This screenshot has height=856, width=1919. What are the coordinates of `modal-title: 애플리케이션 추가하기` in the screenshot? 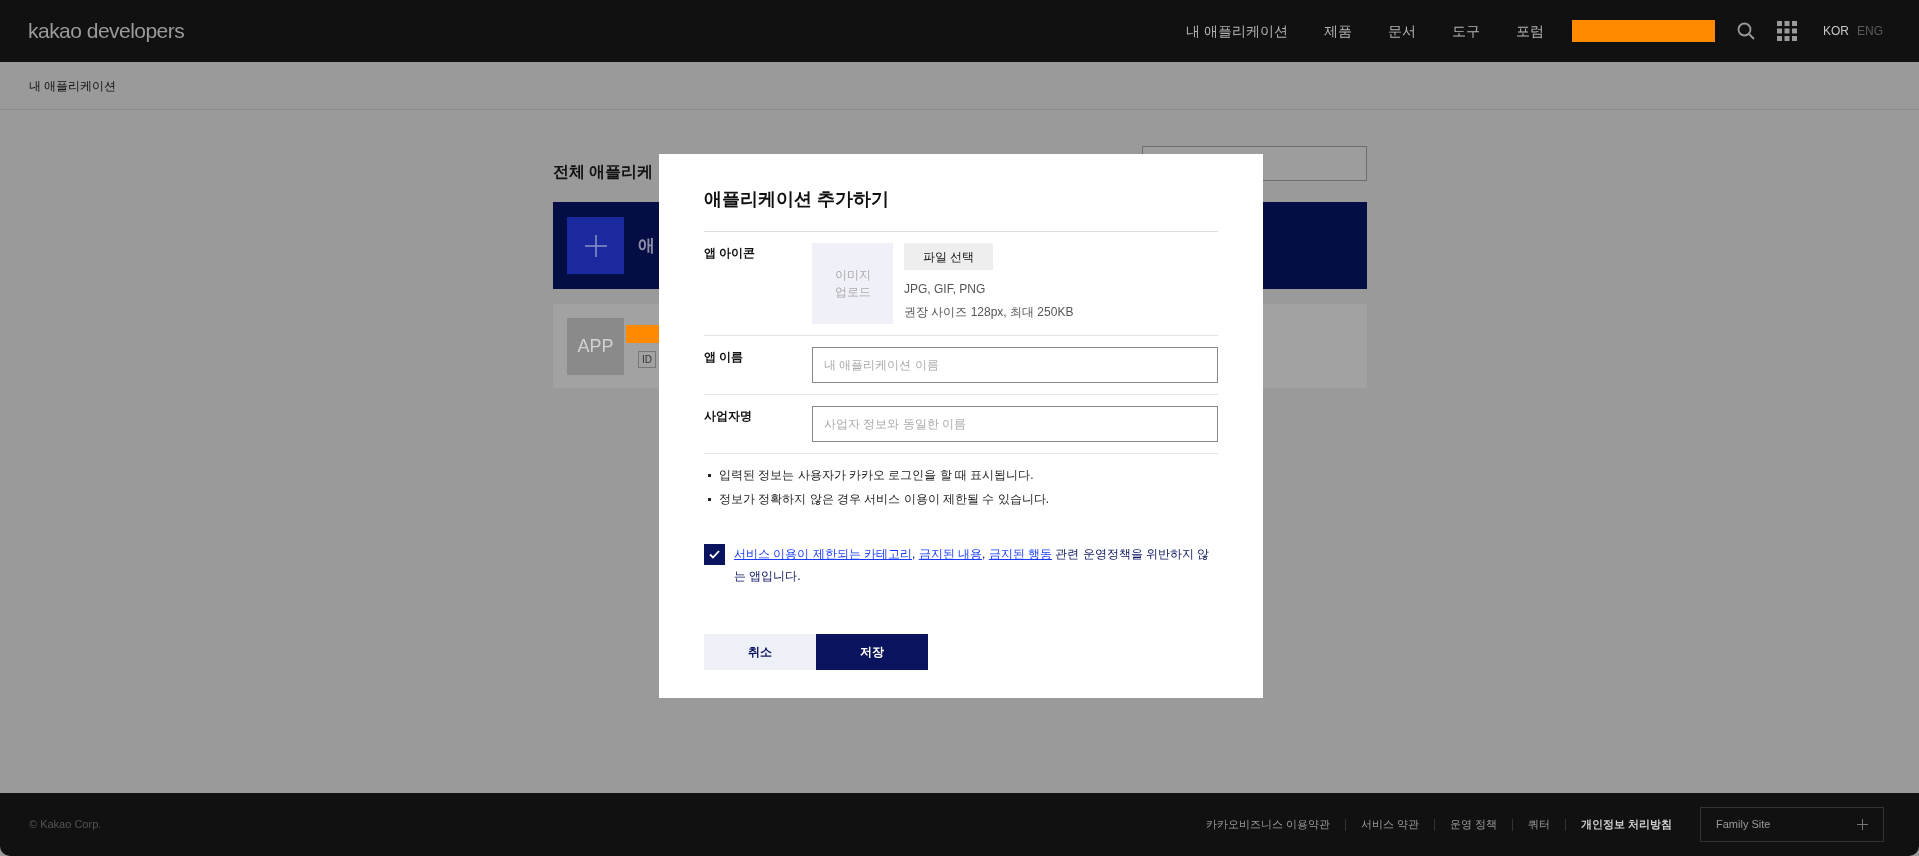 It's located at (961, 209).